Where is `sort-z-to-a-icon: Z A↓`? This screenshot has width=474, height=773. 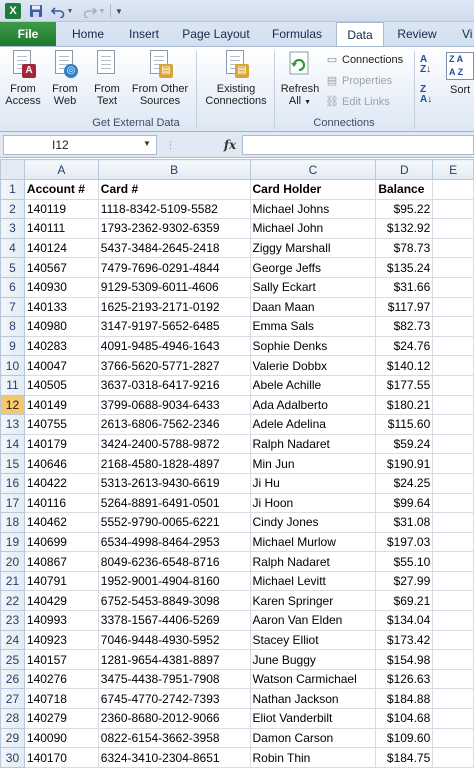
sort-z-to-a-icon: Z A↓ is located at coordinates (430, 95).